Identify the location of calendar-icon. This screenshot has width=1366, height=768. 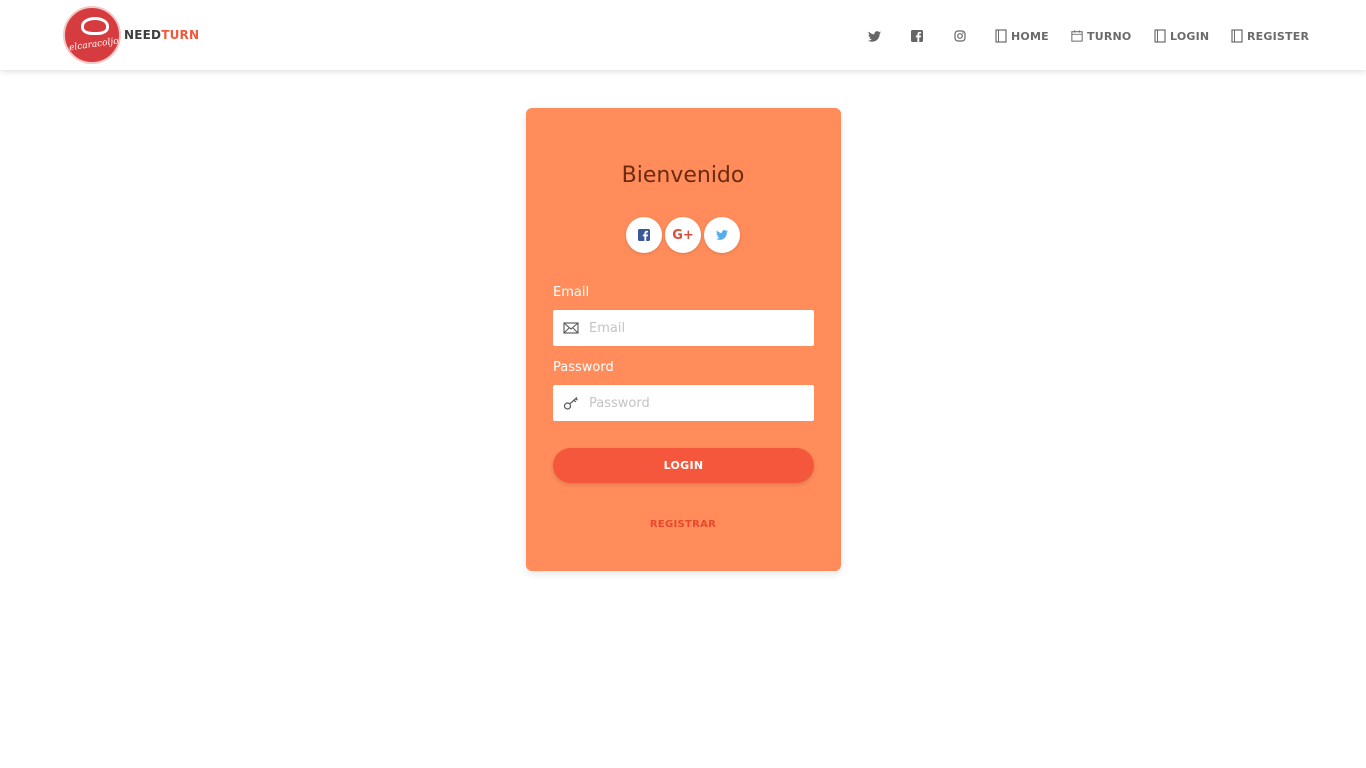
(1077, 36).